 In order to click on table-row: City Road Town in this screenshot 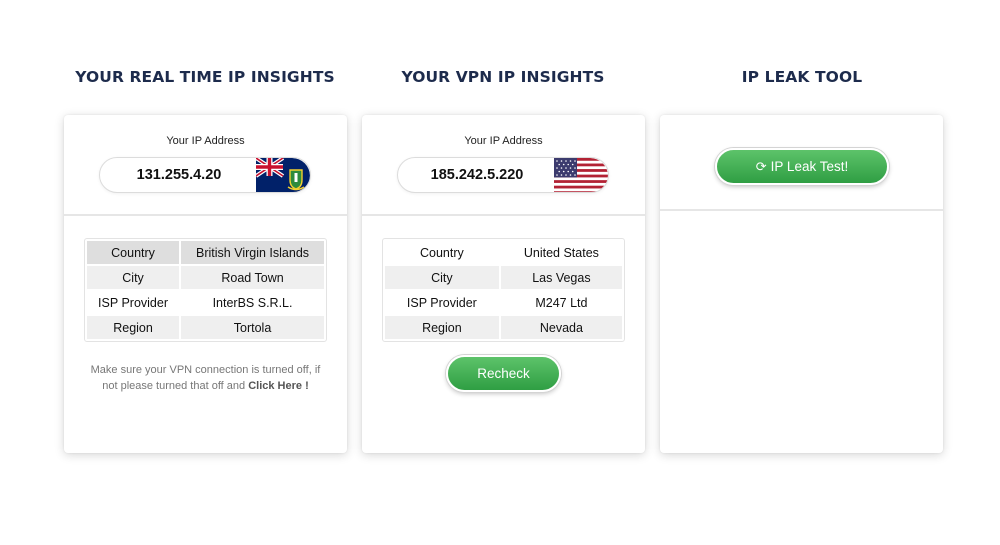, I will do `click(205, 277)`.